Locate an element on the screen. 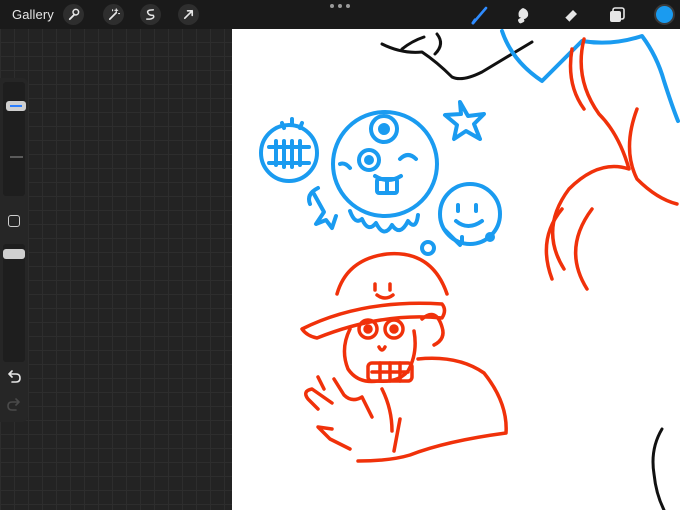 This screenshot has width=680, height=510. color-picker-button is located at coordinates (664, 14).